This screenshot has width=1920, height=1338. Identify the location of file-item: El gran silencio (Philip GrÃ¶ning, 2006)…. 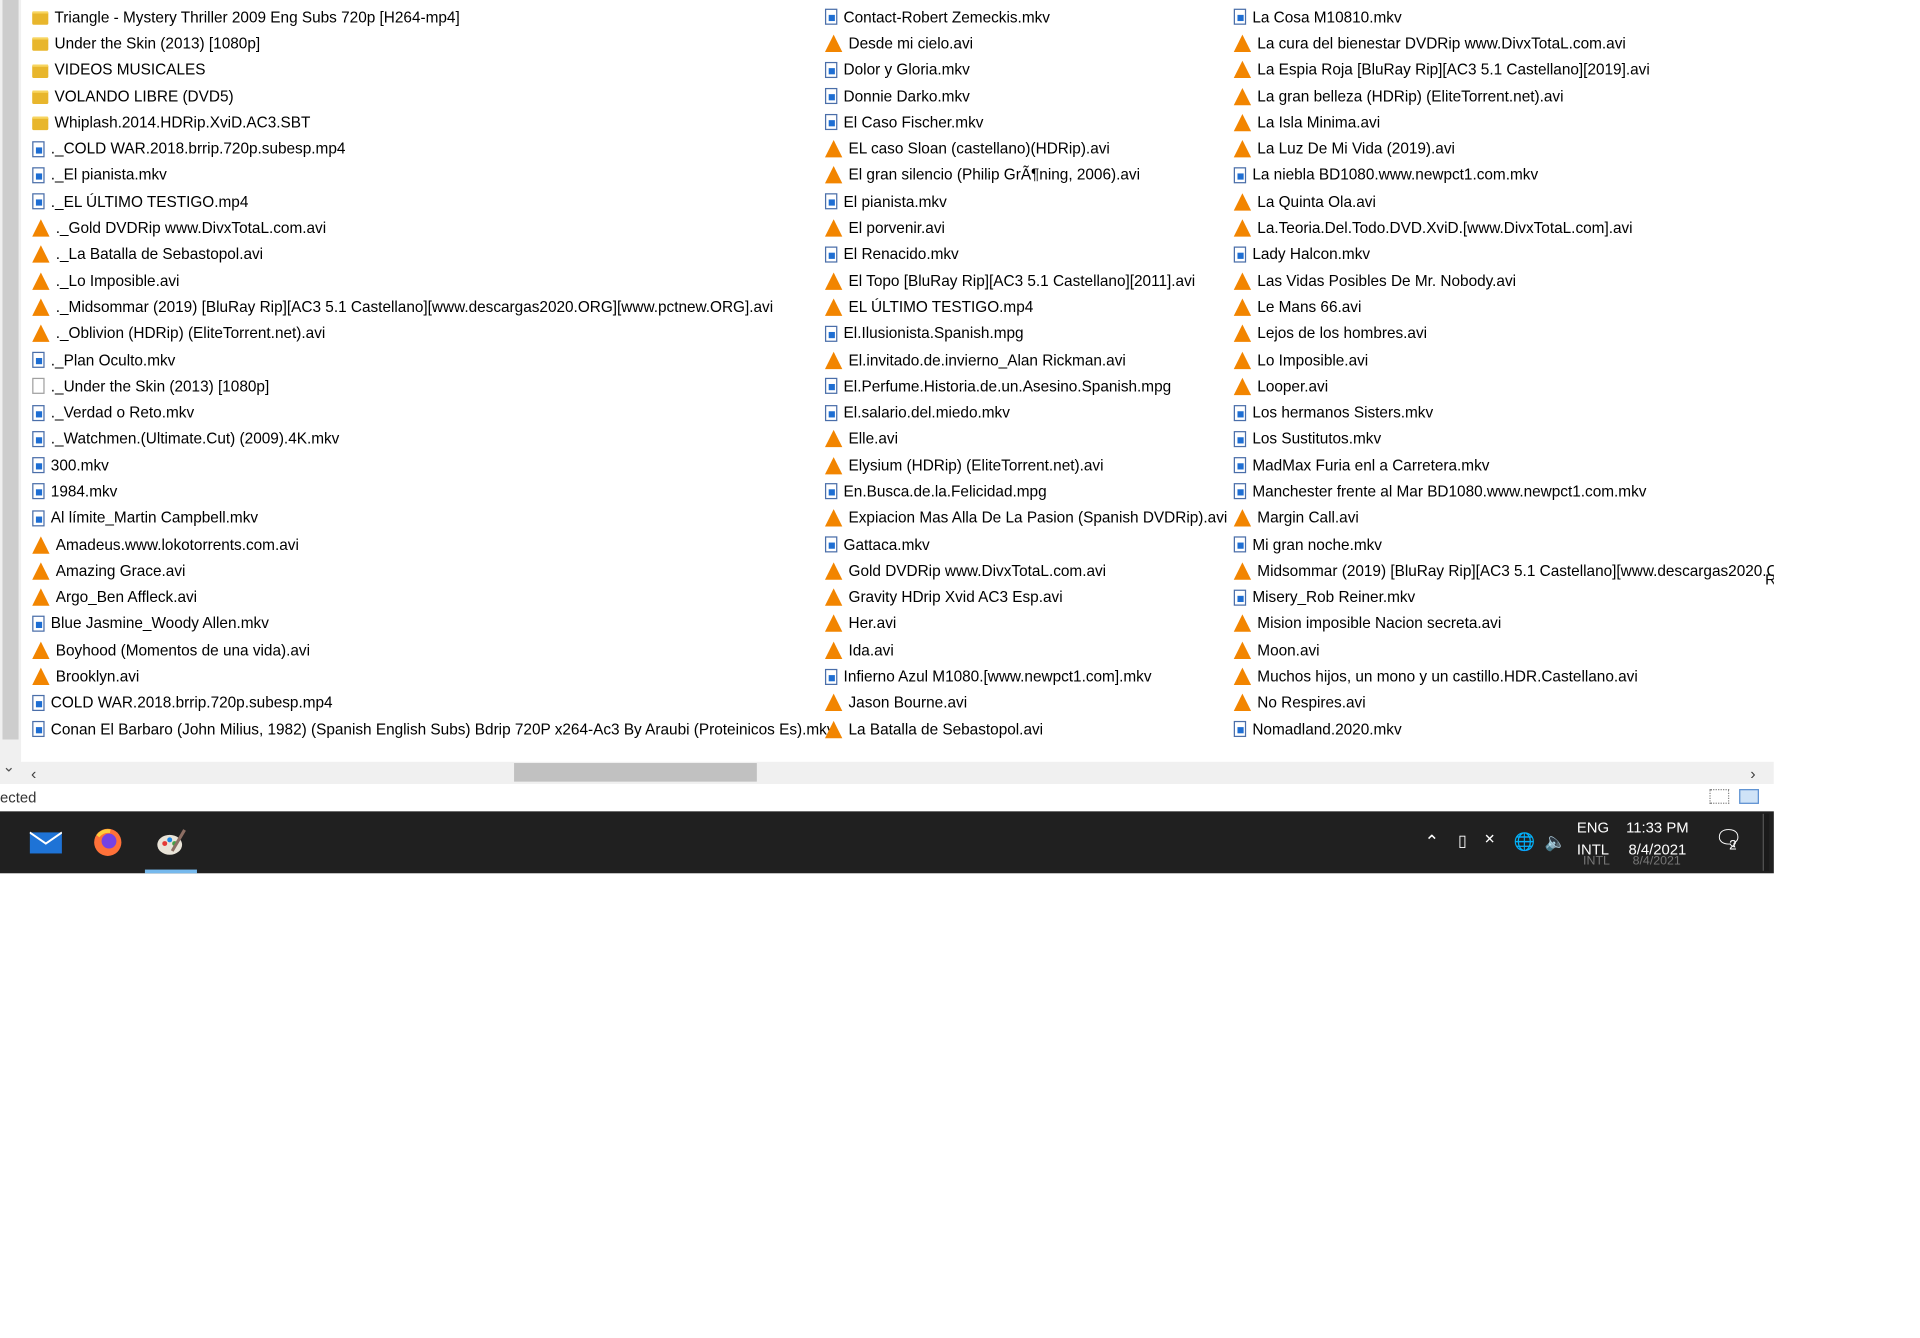
(1025, 175).